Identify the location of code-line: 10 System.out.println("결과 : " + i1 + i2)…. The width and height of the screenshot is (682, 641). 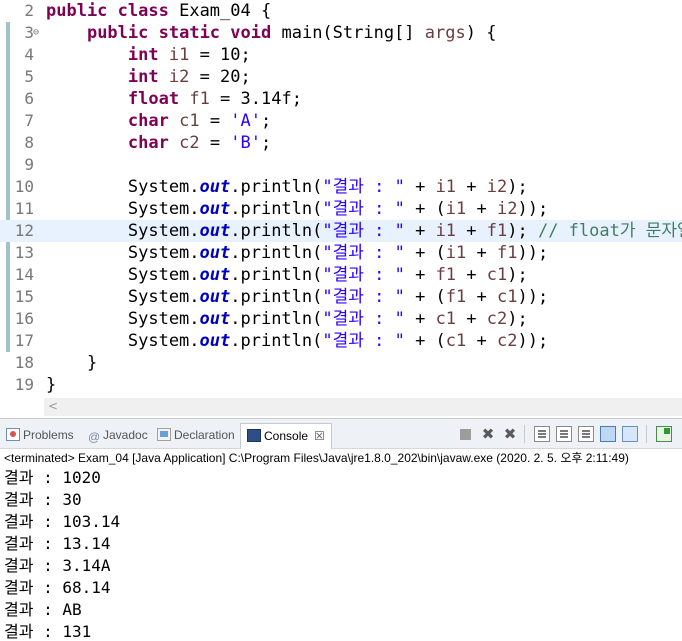
(341, 187).